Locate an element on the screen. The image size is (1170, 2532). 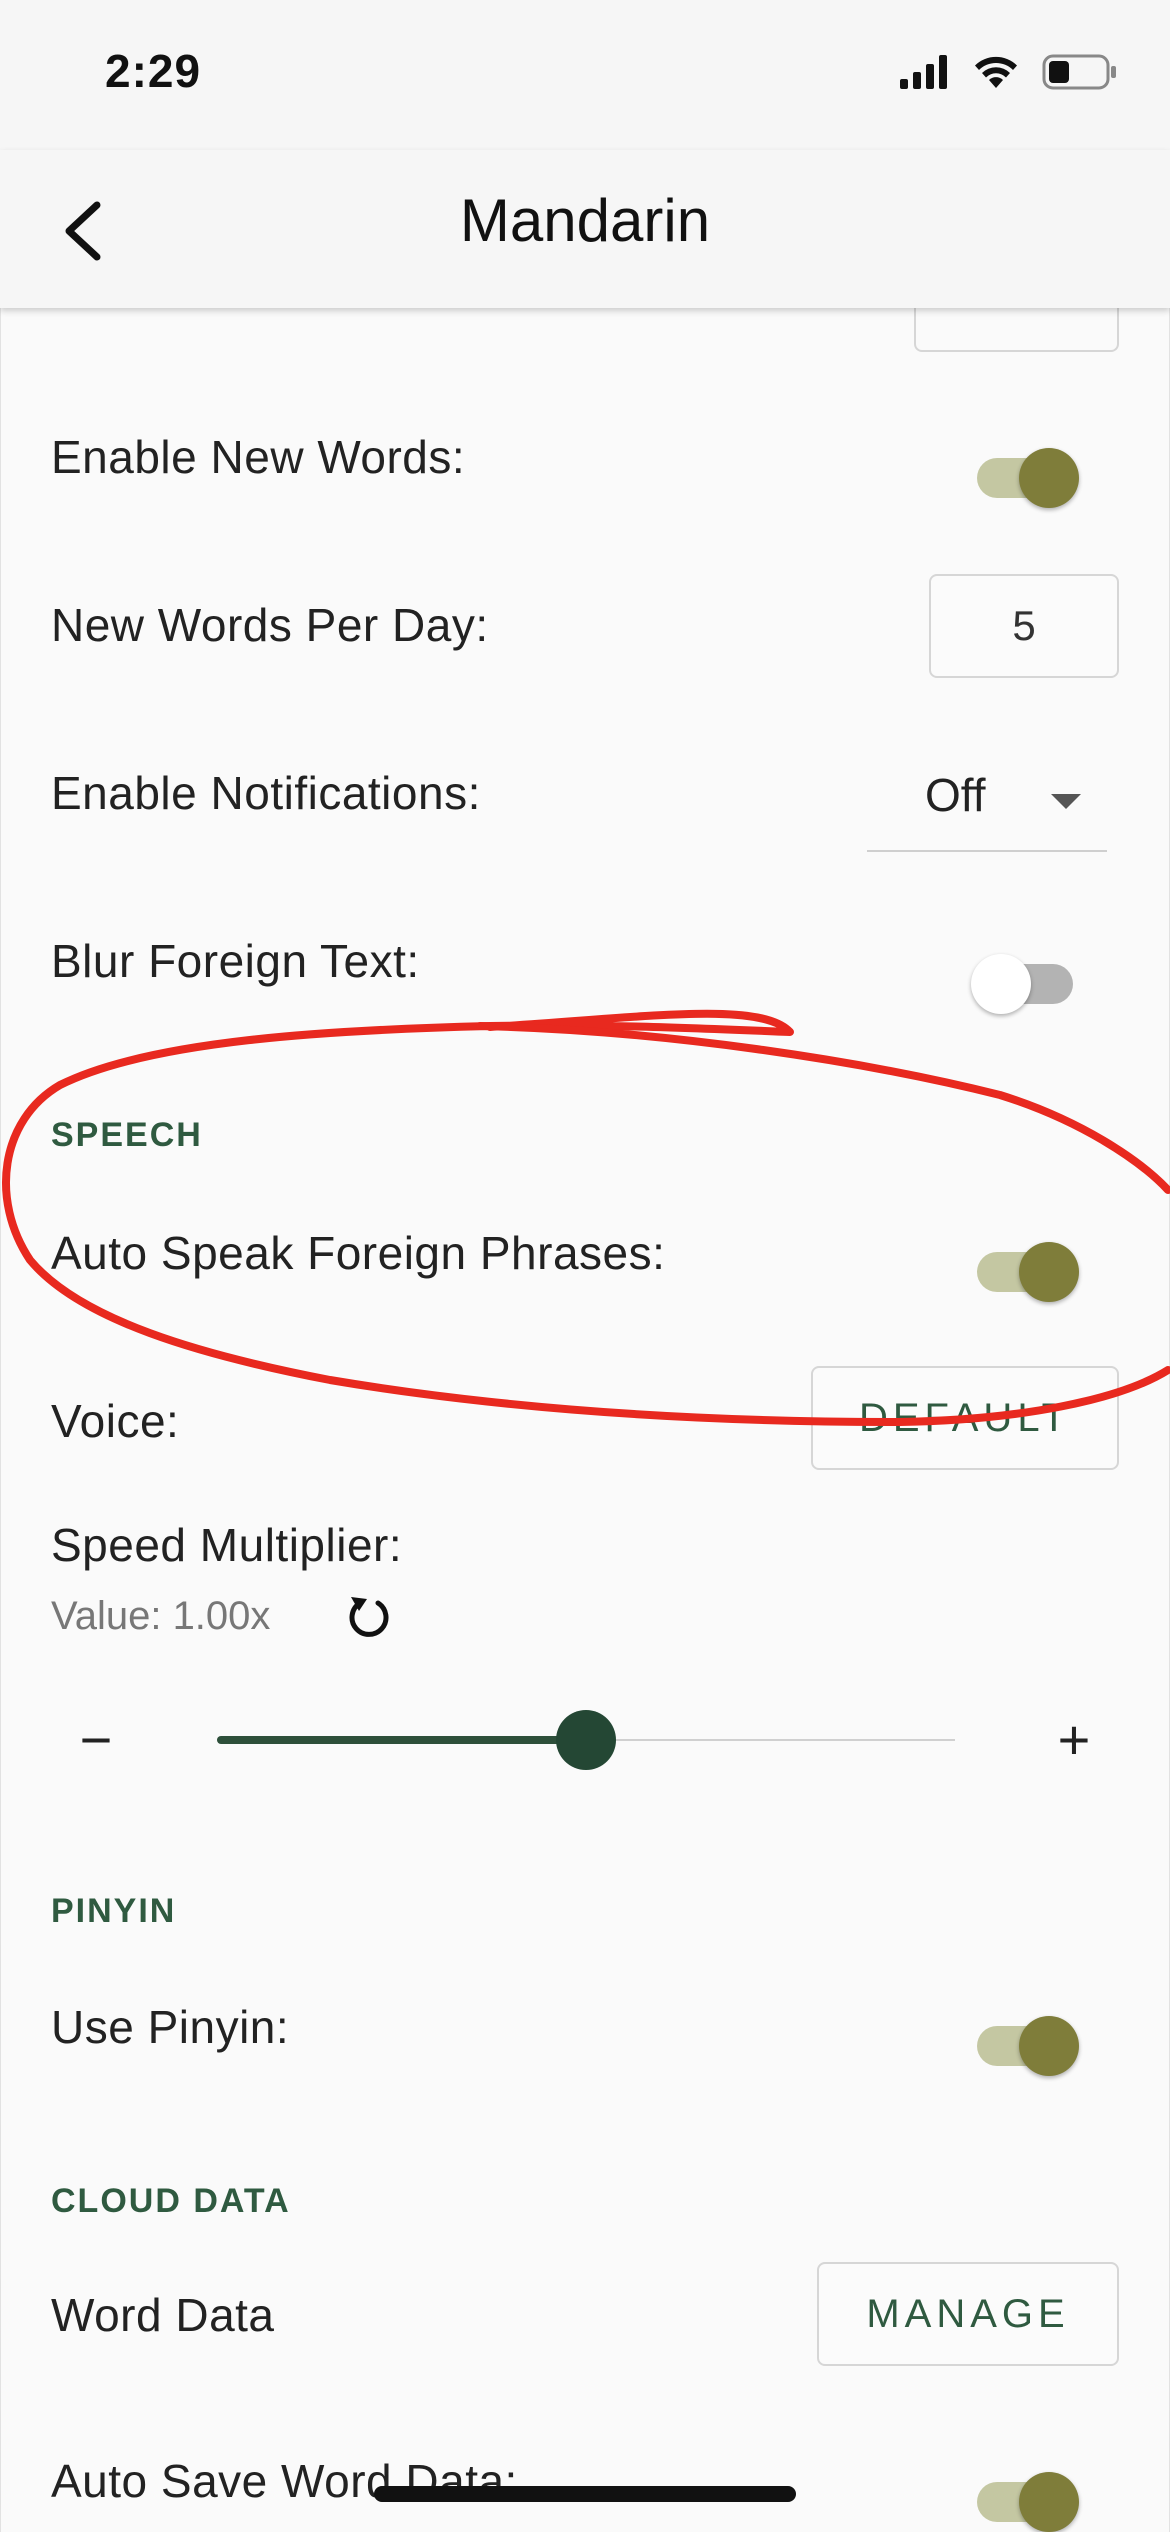
blur-foreign-text-label: Blur Foreign Text: is located at coordinates (235, 961).